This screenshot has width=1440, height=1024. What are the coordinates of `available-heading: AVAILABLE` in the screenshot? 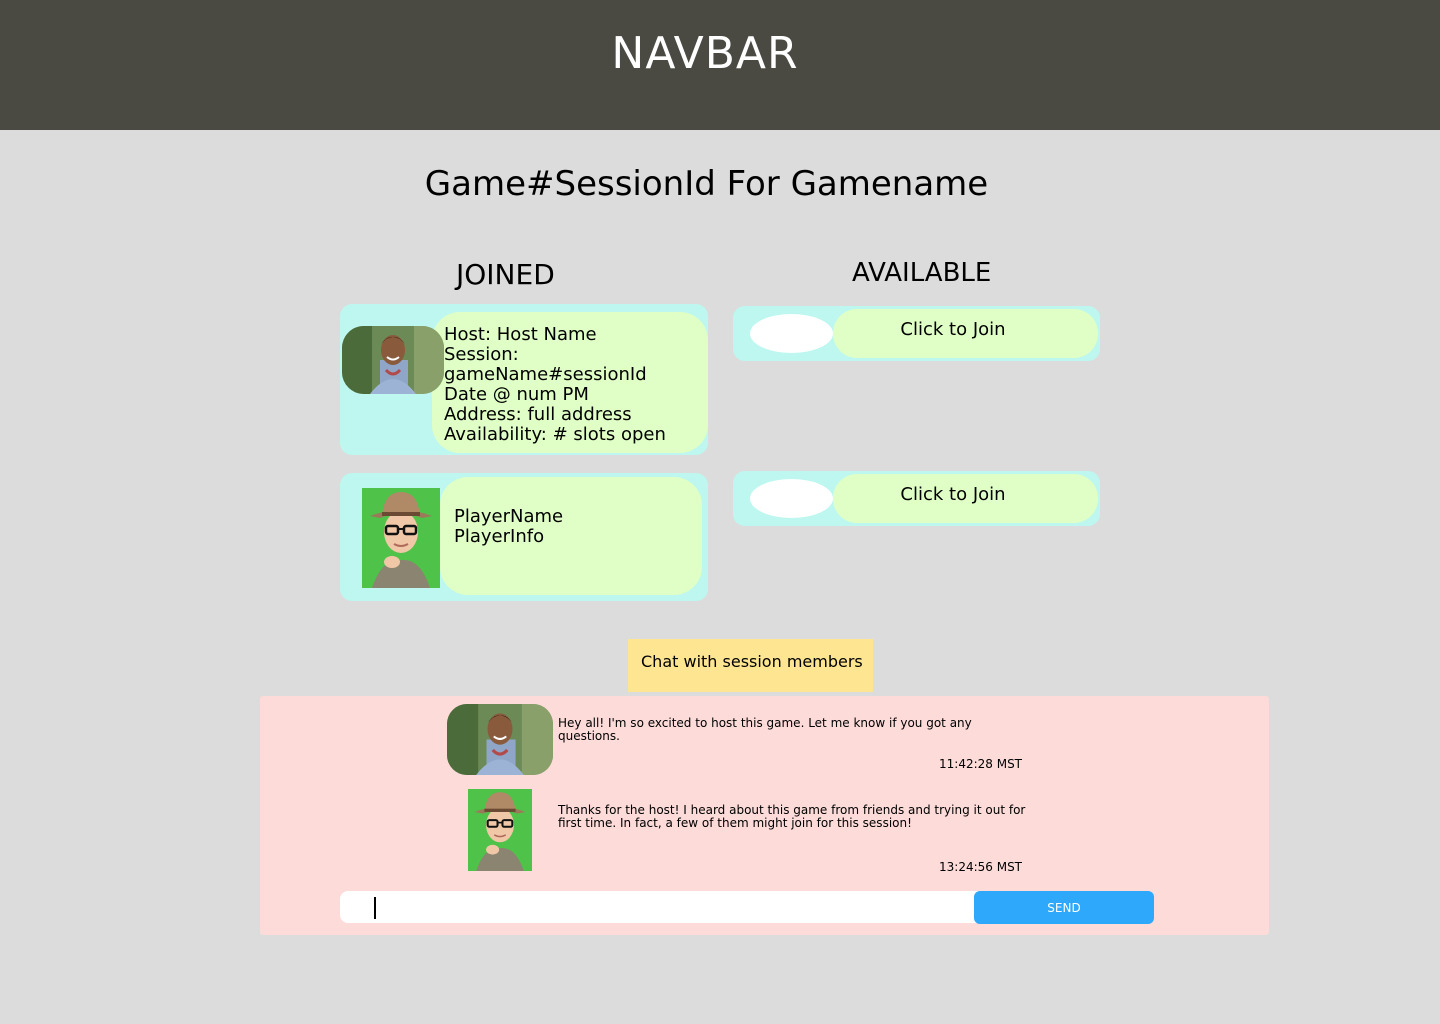 It's located at (922, 273).